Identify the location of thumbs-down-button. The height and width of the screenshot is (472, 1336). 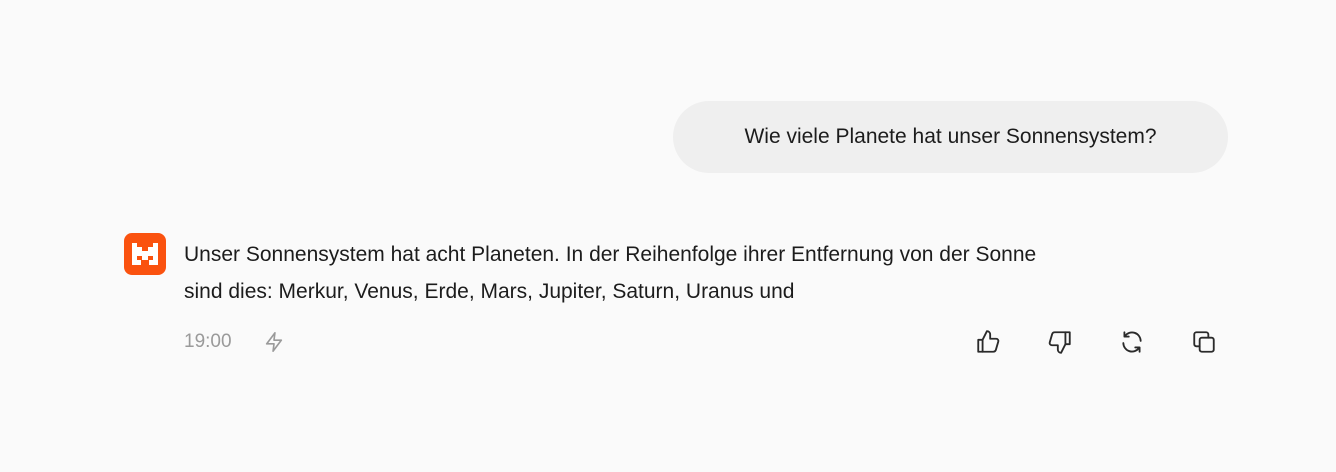
(1060, 342).